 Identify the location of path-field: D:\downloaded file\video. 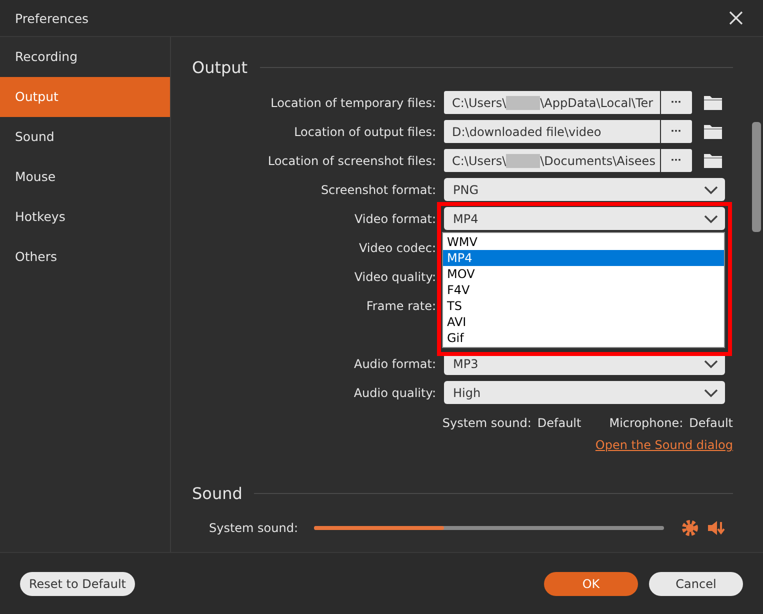
(552, 131).